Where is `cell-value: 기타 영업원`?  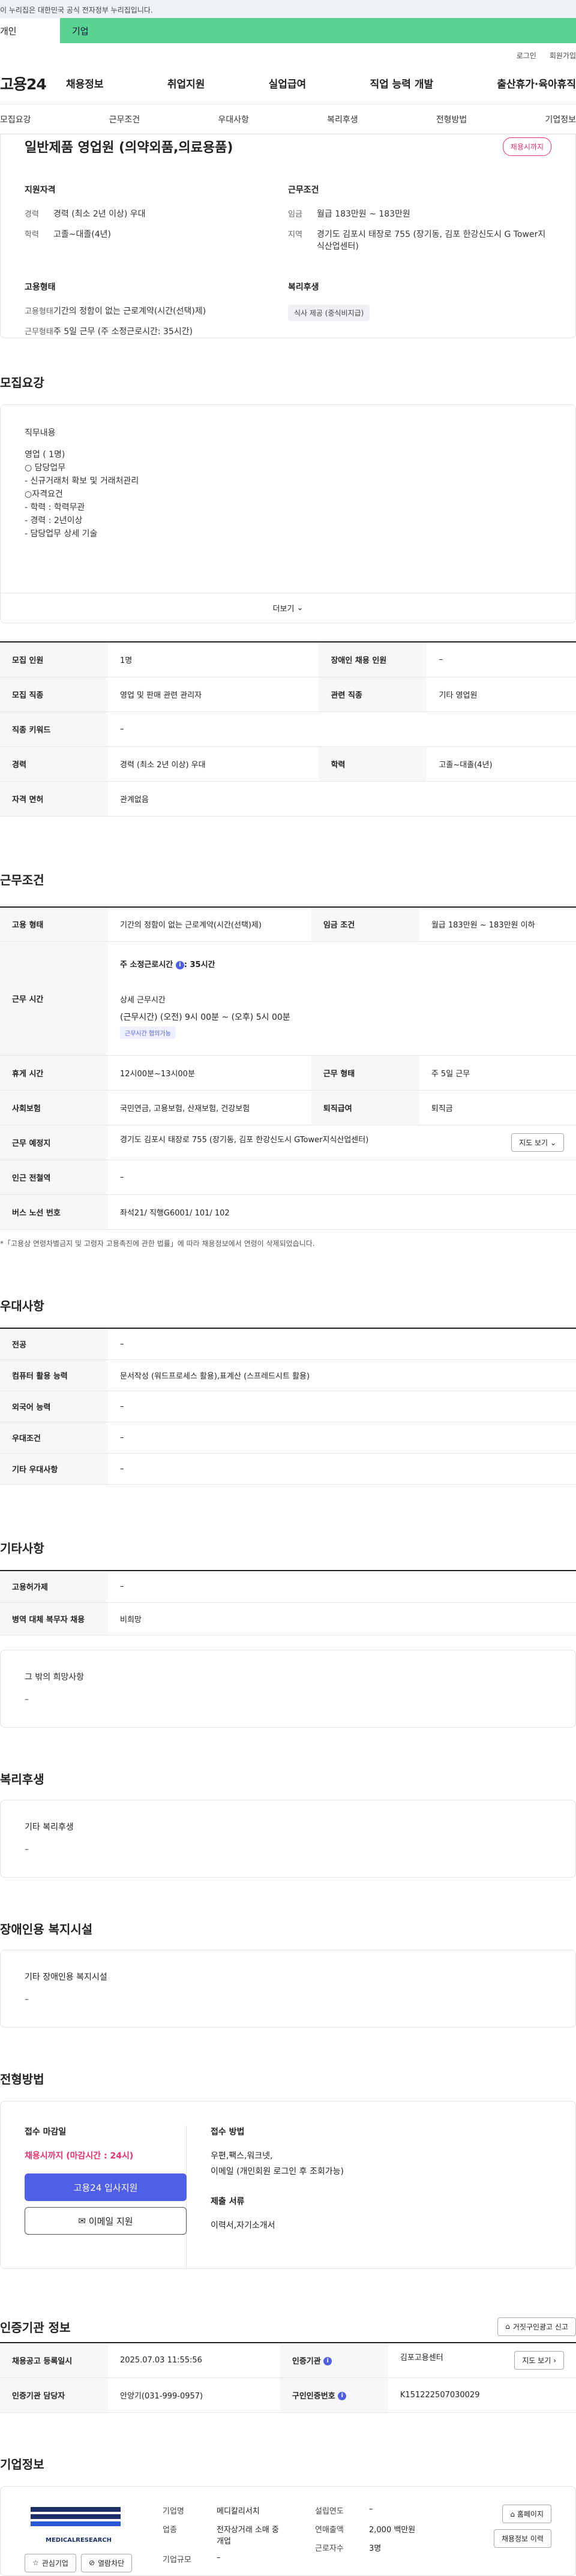
cell-value: 기타 영업원 is located at coordinates (501, 694).